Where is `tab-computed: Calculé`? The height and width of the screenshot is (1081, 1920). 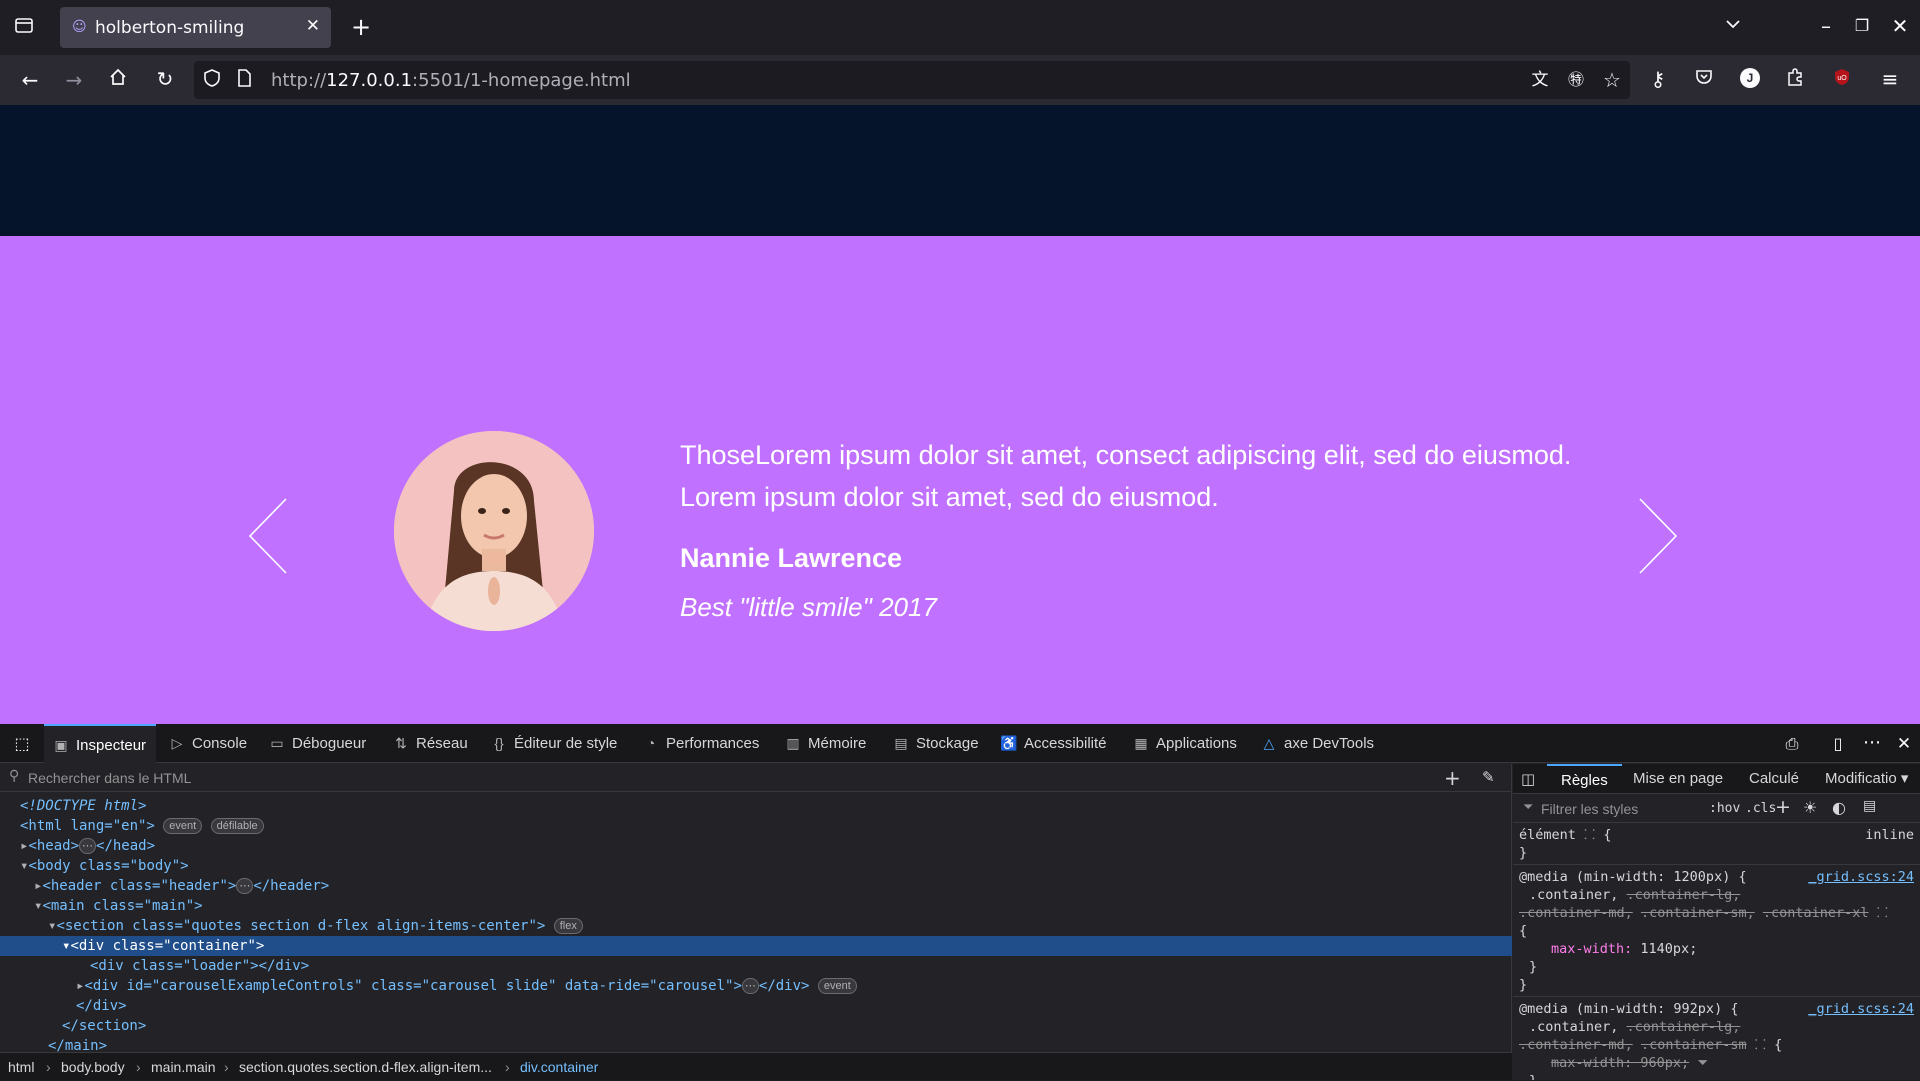 tab-computed: Calculé is located at coordinates (1774, 779).